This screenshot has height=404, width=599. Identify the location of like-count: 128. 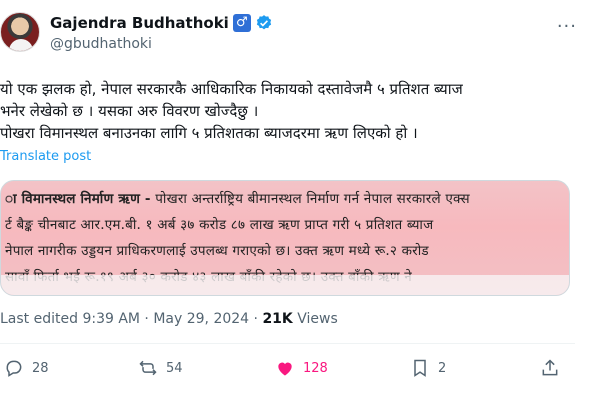
(315, 368).